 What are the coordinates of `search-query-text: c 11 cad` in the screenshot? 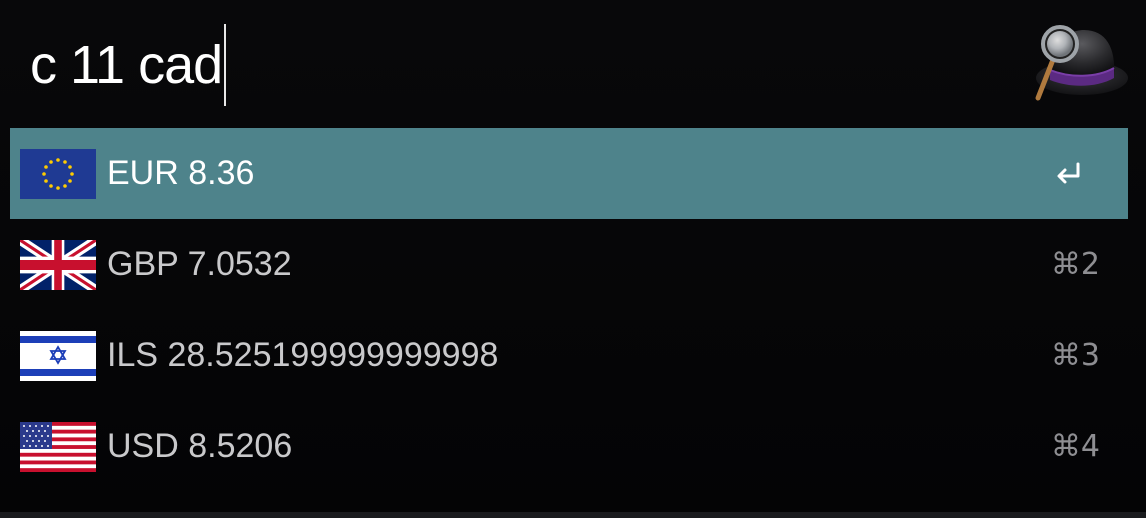 It's located at (126, 65).